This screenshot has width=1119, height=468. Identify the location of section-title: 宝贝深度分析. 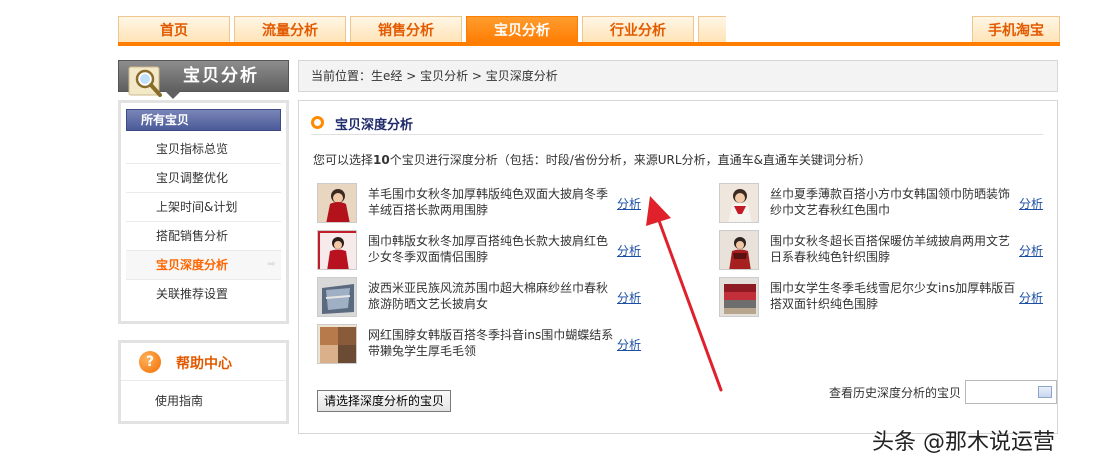
(374, 125).